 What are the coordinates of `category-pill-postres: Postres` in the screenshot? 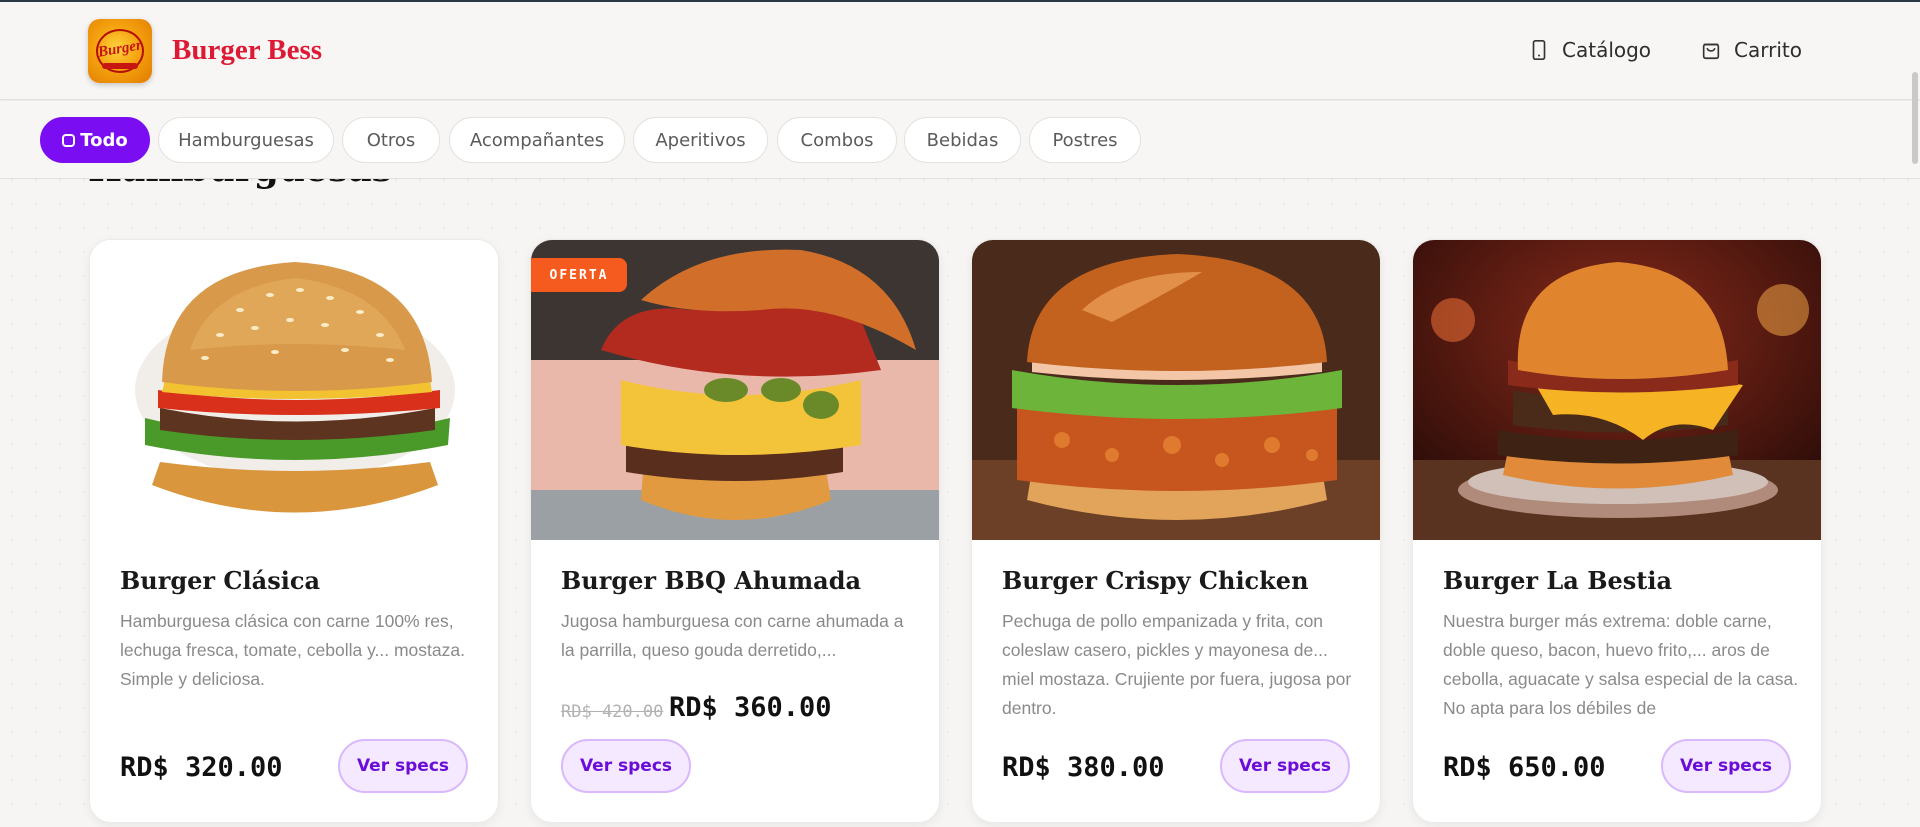 It's located at (1085, 140).